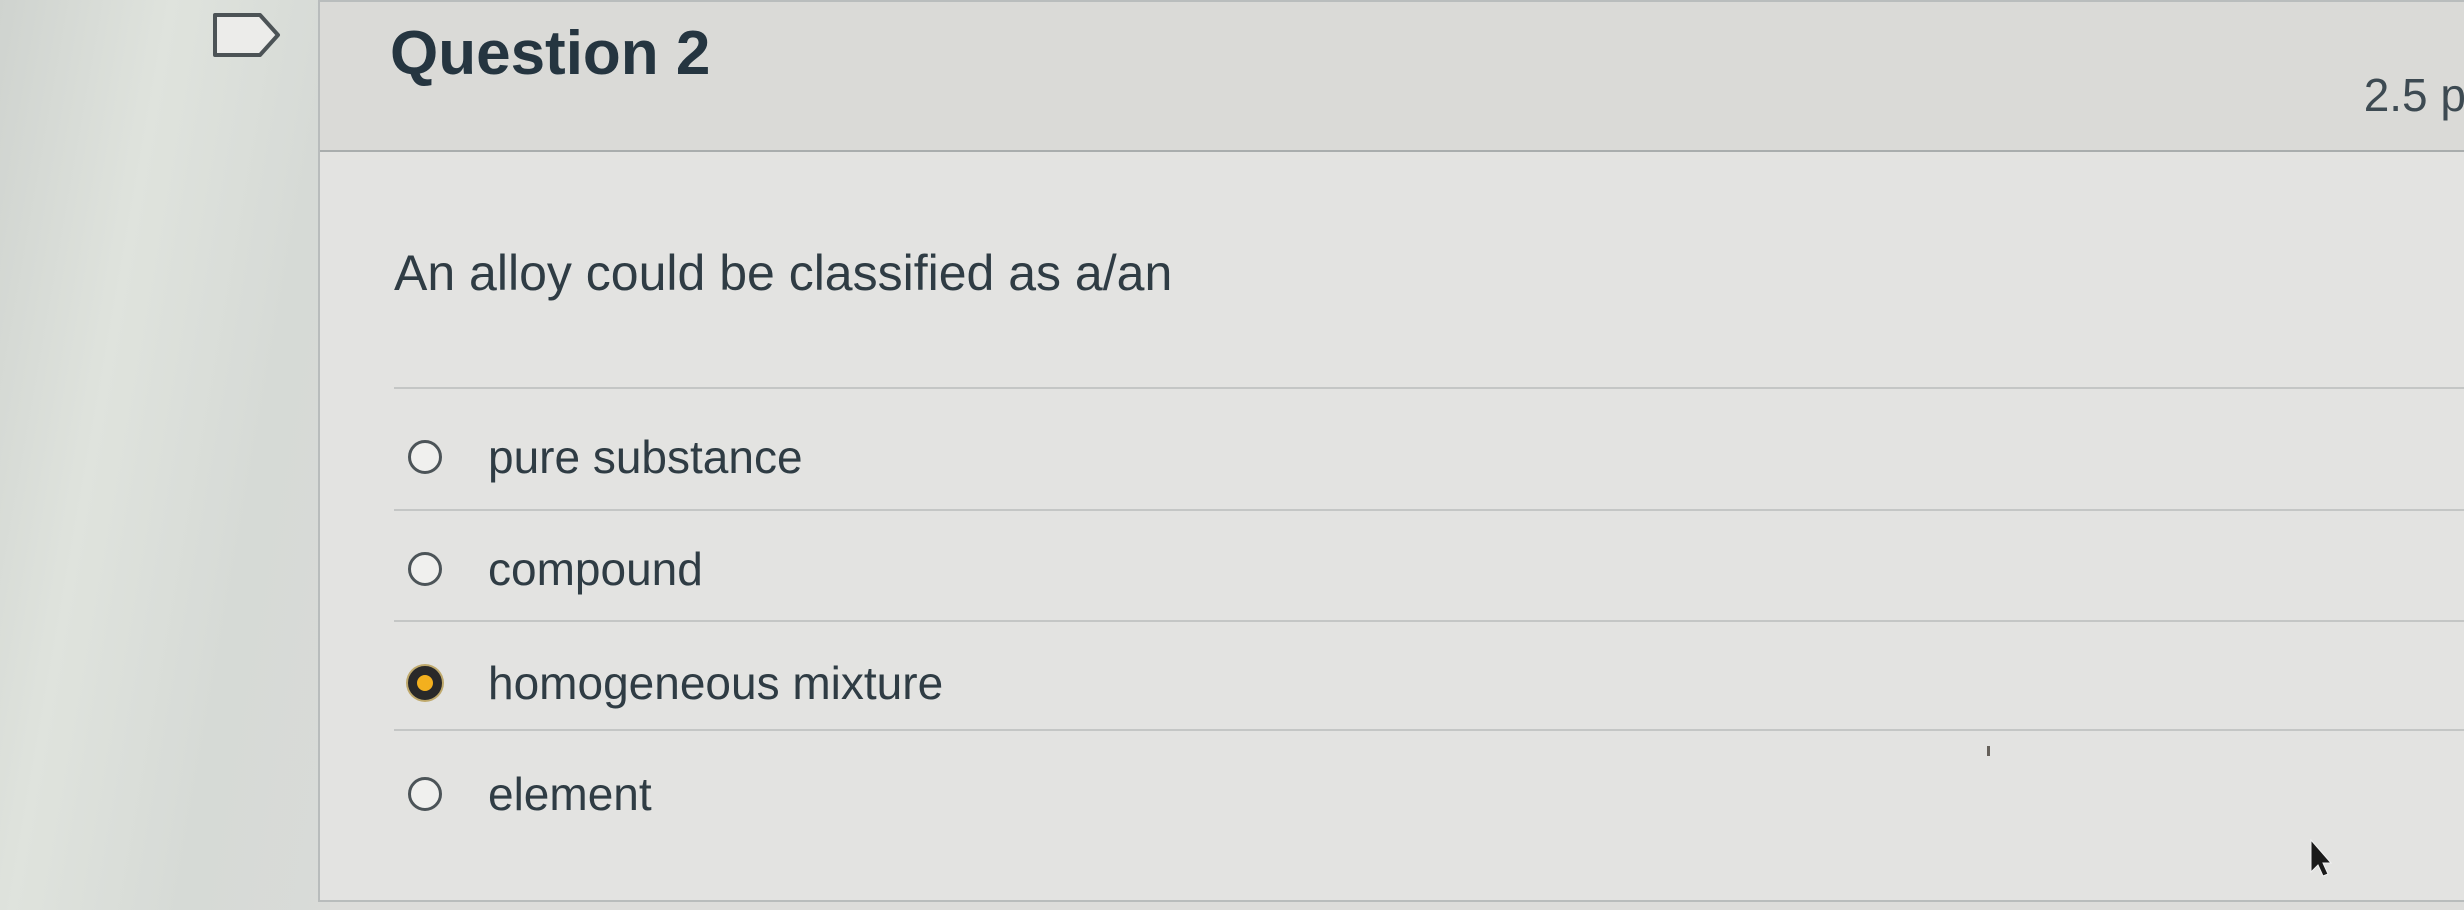  Describe the element at coordinates (645, 457) in the screenshot. I see `answer-label: pure substance` at that location.